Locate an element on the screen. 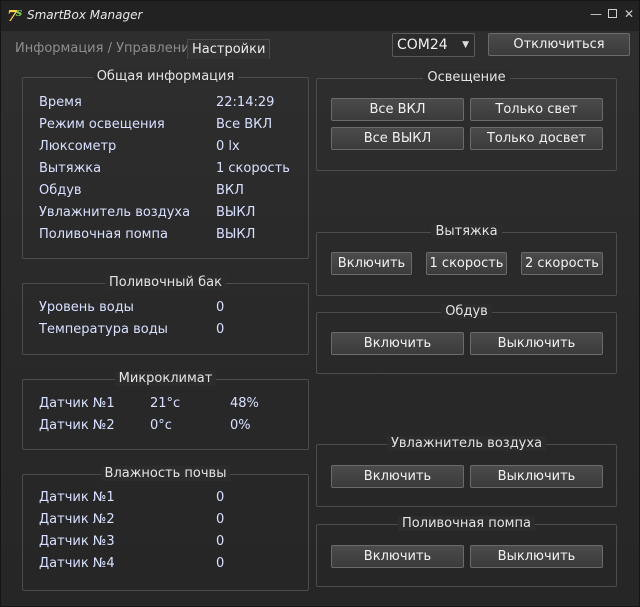 The height and width of the screenshot is (607, 640). lighting-group: Освещение is located at coordinates (466, 120).